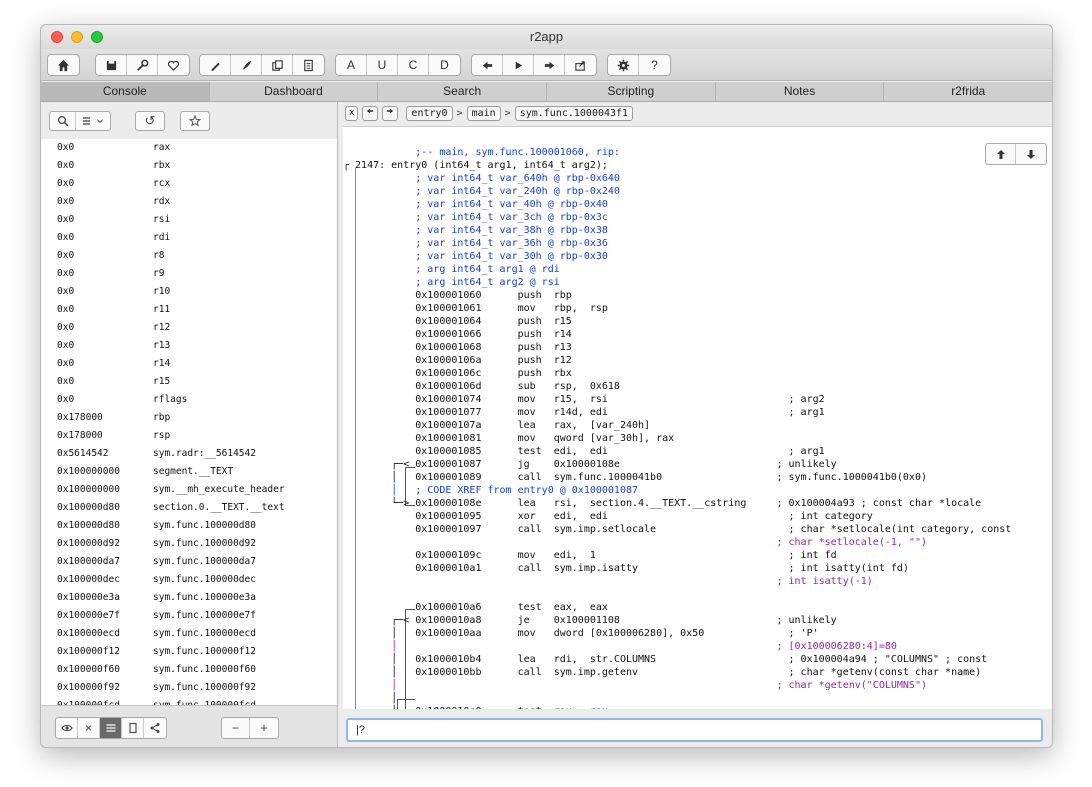  What do you see at coordinates (125, 91) in the screenshot?
I see `tab-console: Console` at bounding box center [125, 91].